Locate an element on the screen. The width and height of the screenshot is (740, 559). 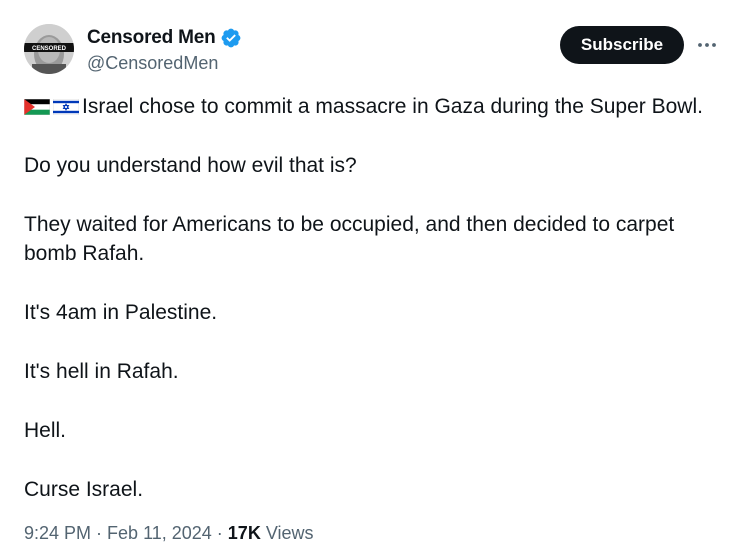
avatar: CENSORED is located at coordinates (49, 49).